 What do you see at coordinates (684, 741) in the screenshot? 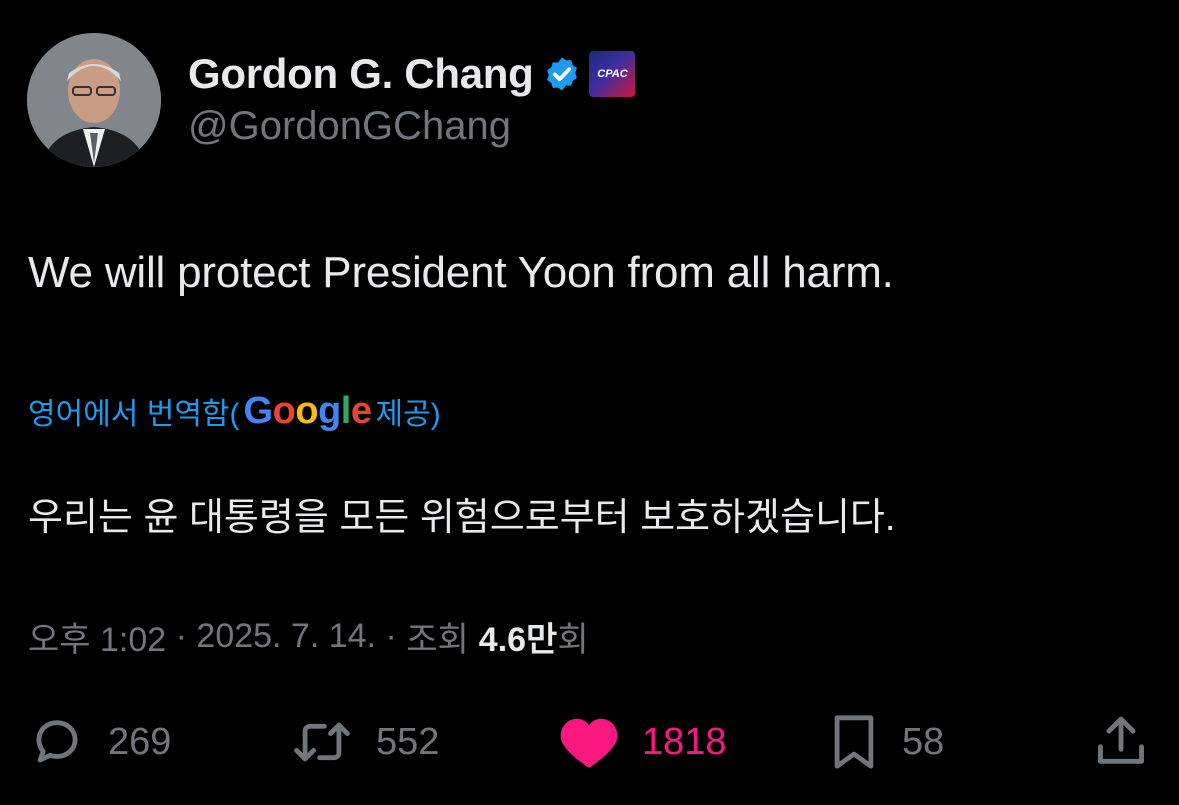
I see `like-count: 1818` at bounding box center [684, 741].